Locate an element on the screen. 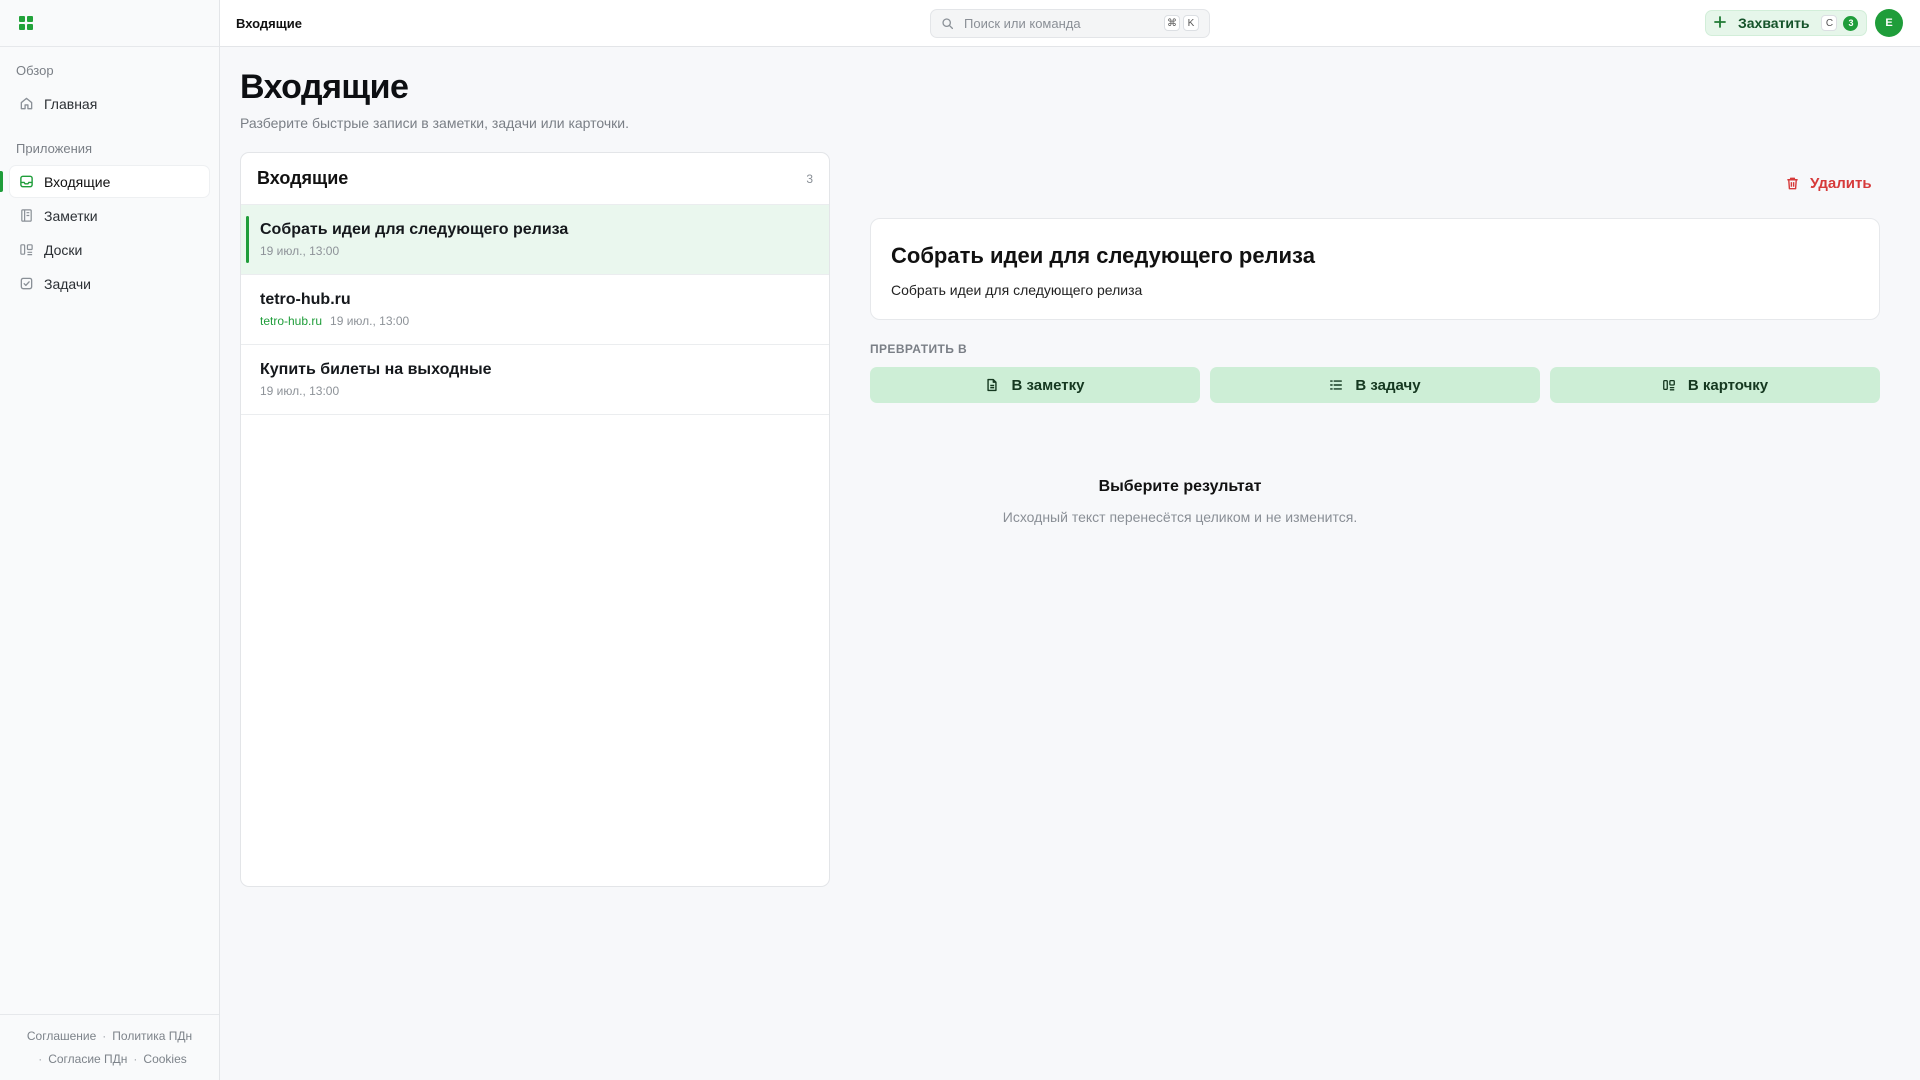 The image size is (1920, 1080). capture-shortcut: C is located at coordinates (1829, 23).